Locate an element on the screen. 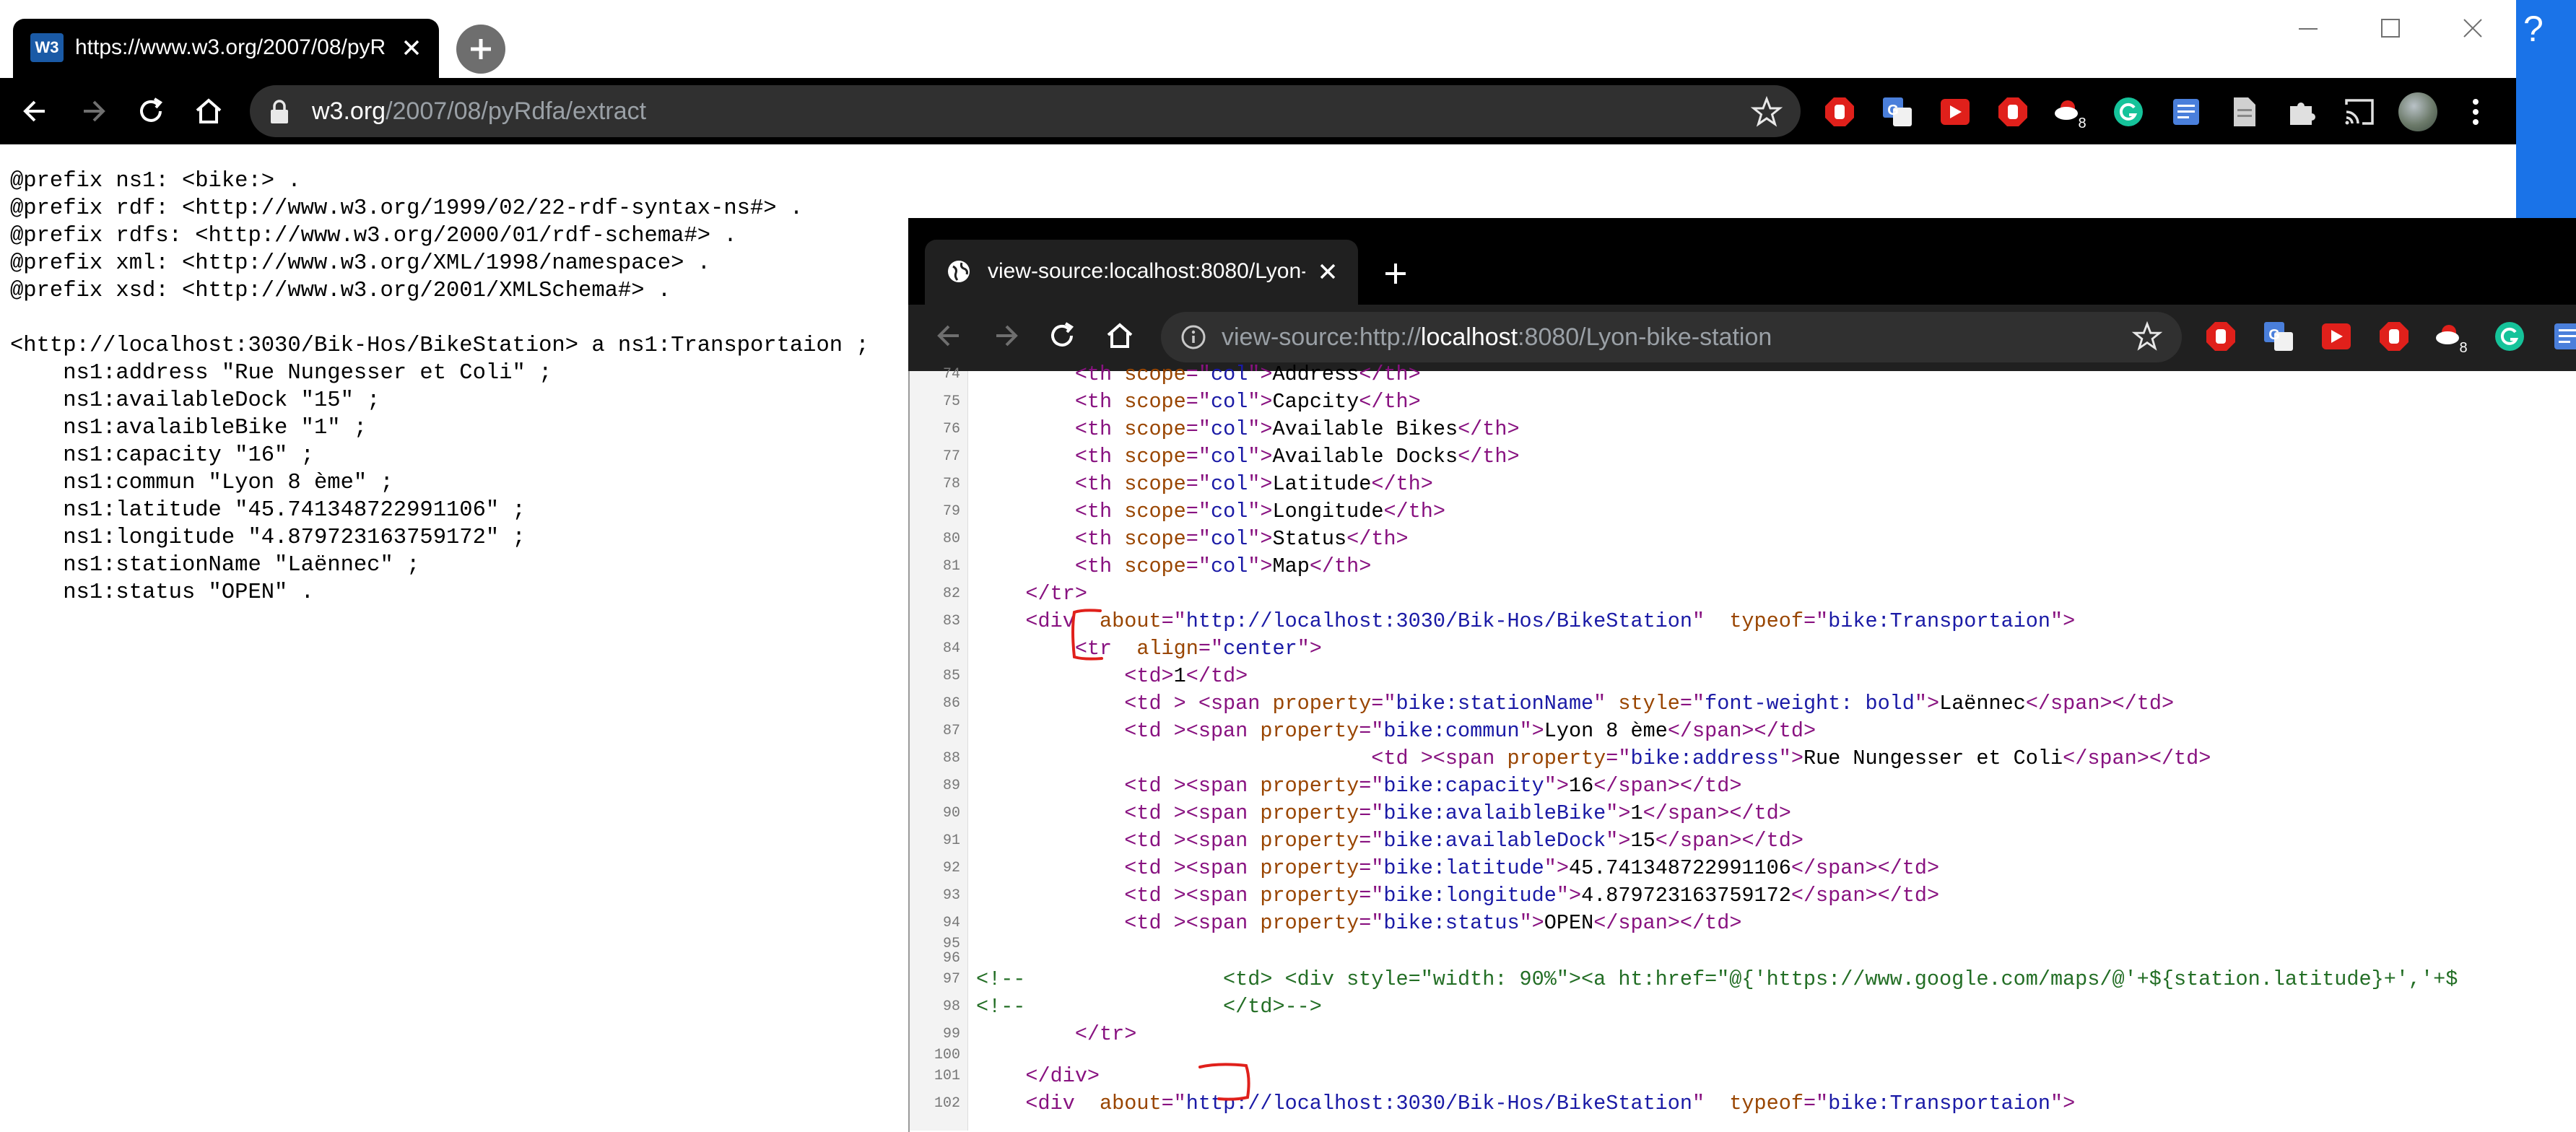  source-code: <th scope="col">Address</th> is located at coordinates (1198, 375).